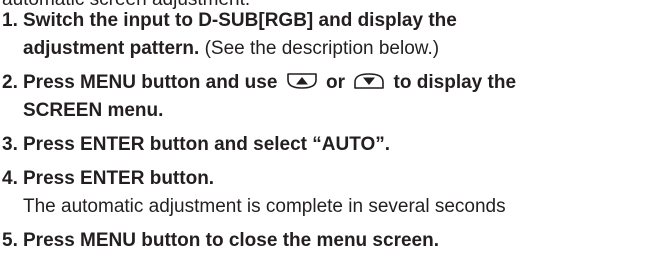  What do you see at coordinates (10, 144) in the screenshot?
I see `step-number: 3.` at bounding box center [10, 144].